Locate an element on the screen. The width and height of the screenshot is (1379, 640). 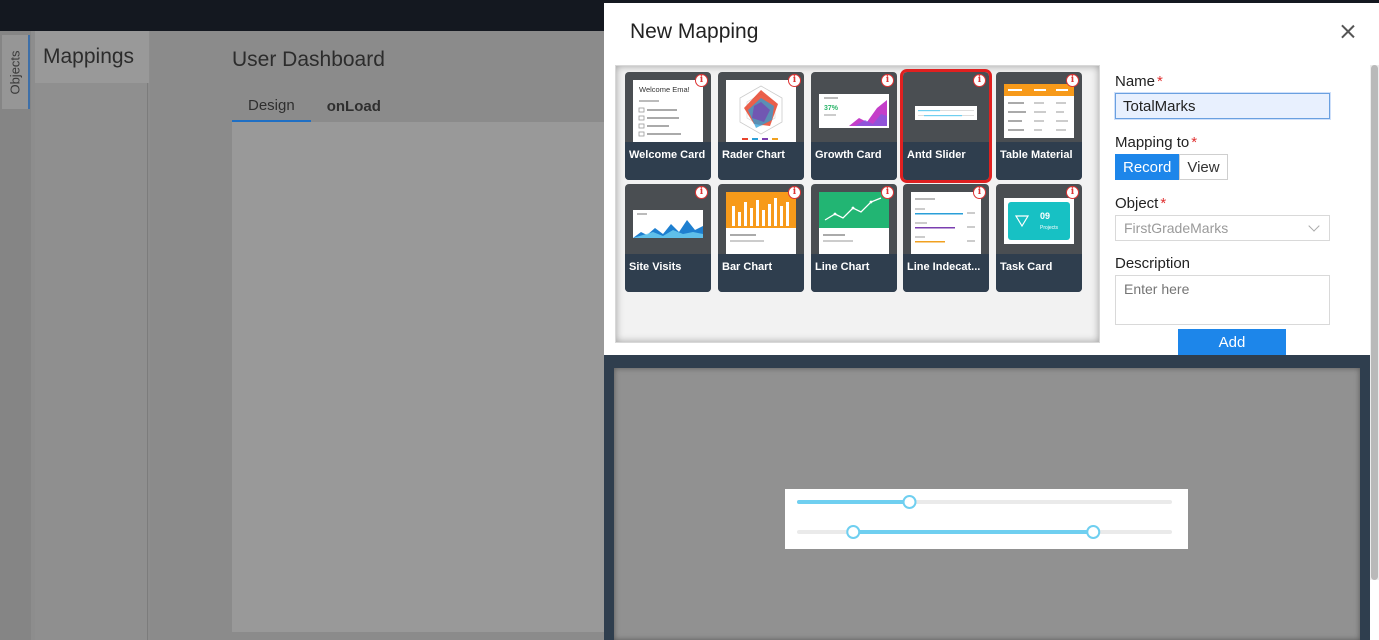
table-material-preview is located at coordinates (1039, 107).